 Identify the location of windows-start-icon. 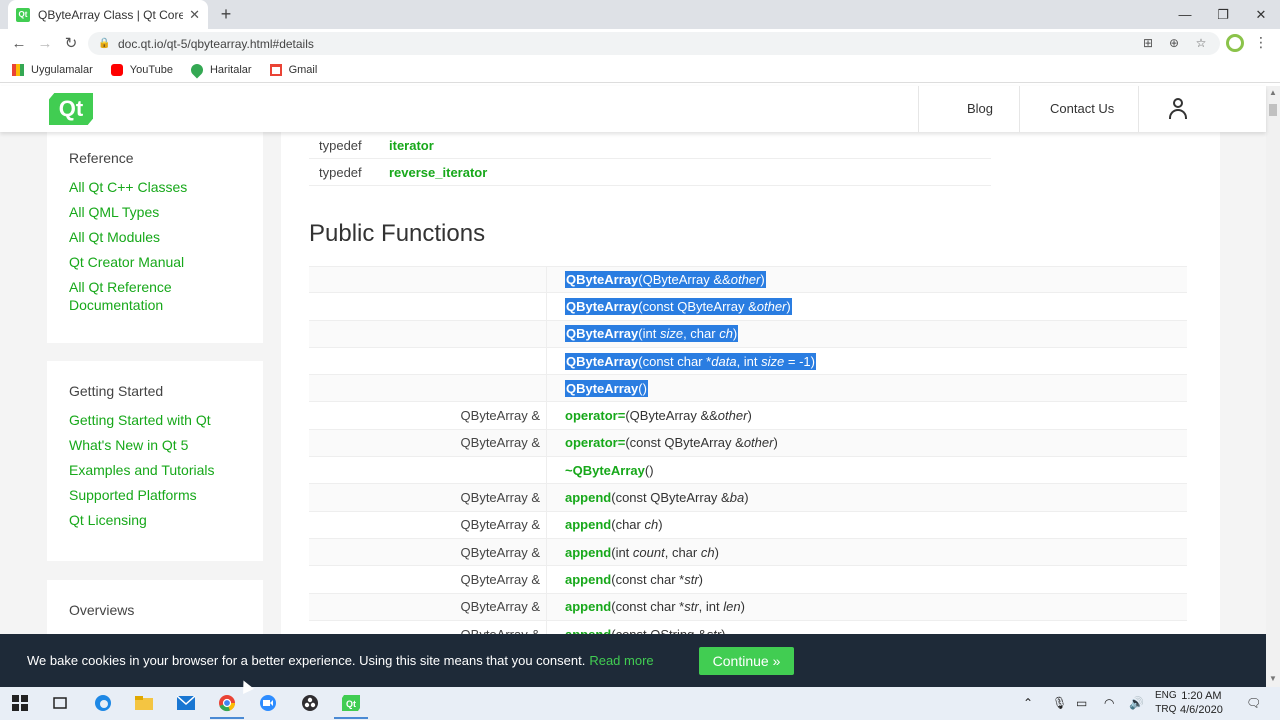
(20, 703).